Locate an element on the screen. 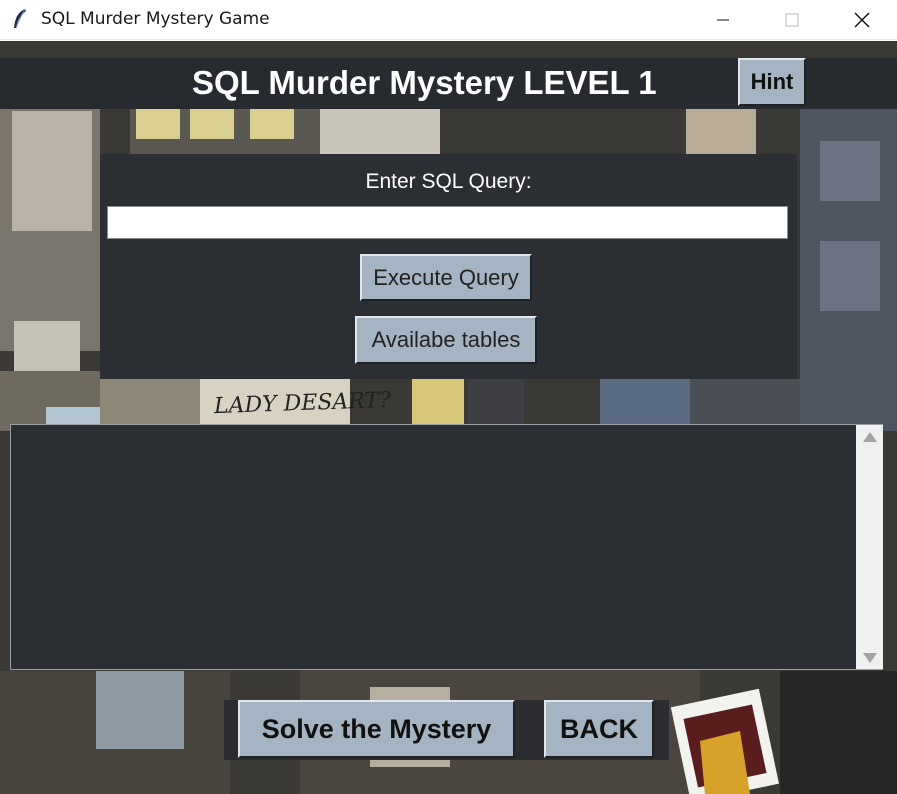 The image size is (897, 794). feather-icon is located at coordinates (20, 18).